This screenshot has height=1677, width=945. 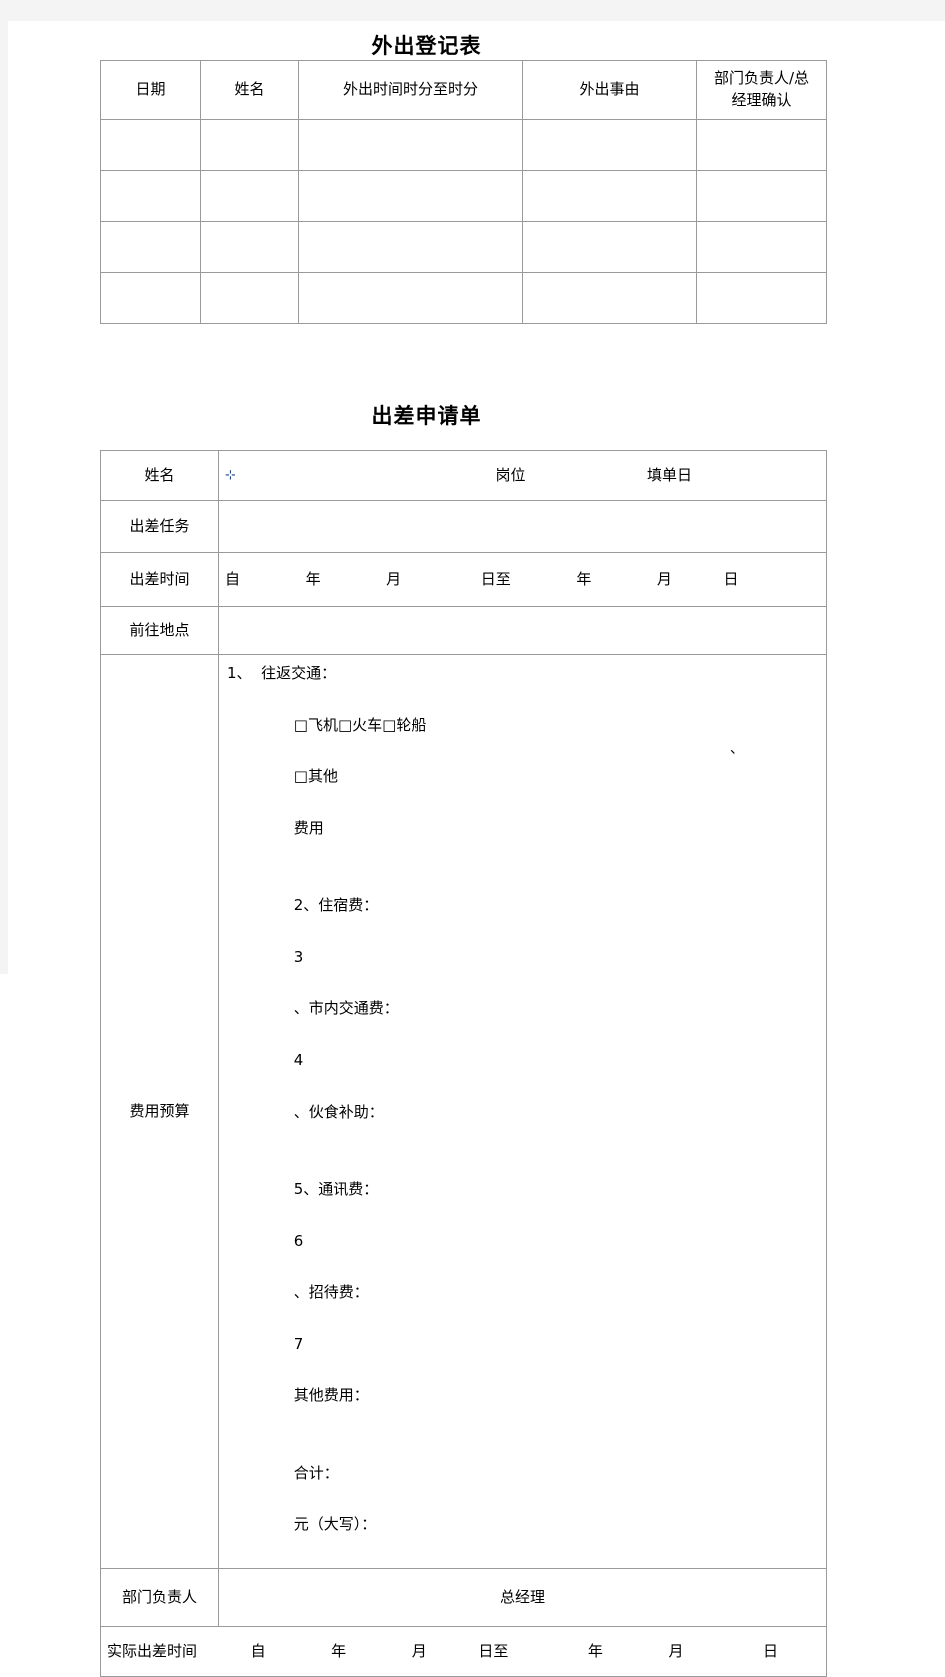 I want to click on budget-total-label: 合计：, so click(x=316, y=1472).